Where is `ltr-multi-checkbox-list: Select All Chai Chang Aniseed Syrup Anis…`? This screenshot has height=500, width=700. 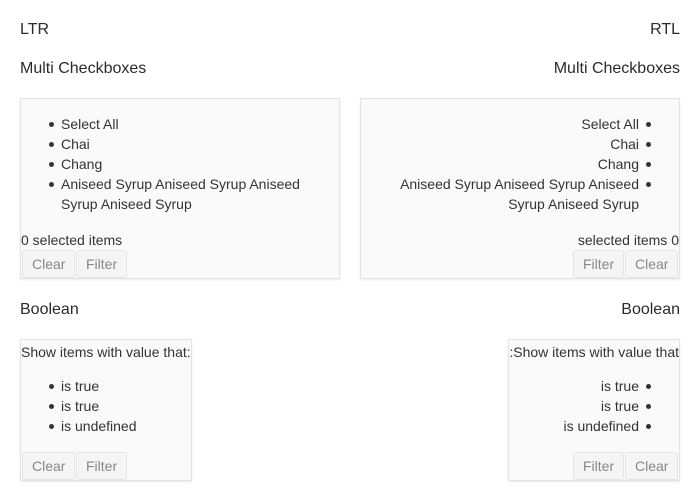 ltr-multi-checkbox-list: Select All Chai Chang Aniseed Syrup Anis… is located at coordinates (184, 164).